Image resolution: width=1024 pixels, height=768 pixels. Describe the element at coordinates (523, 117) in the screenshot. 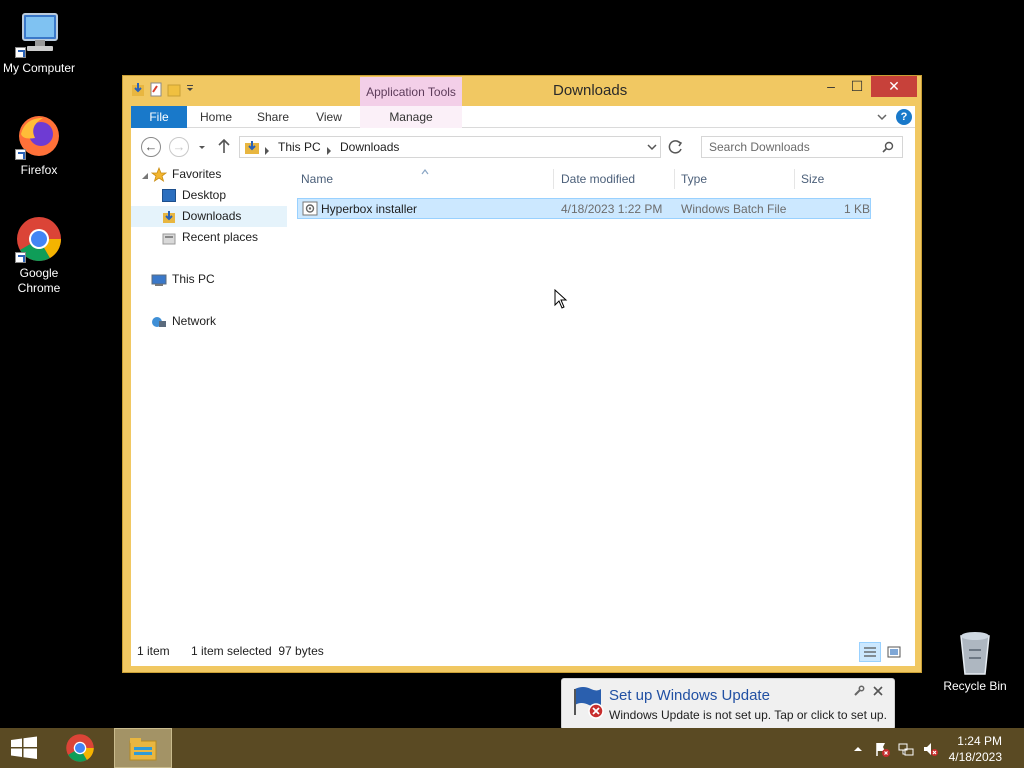

I see `ribbon-tabs: File Home Share View Manage ?` at that location.